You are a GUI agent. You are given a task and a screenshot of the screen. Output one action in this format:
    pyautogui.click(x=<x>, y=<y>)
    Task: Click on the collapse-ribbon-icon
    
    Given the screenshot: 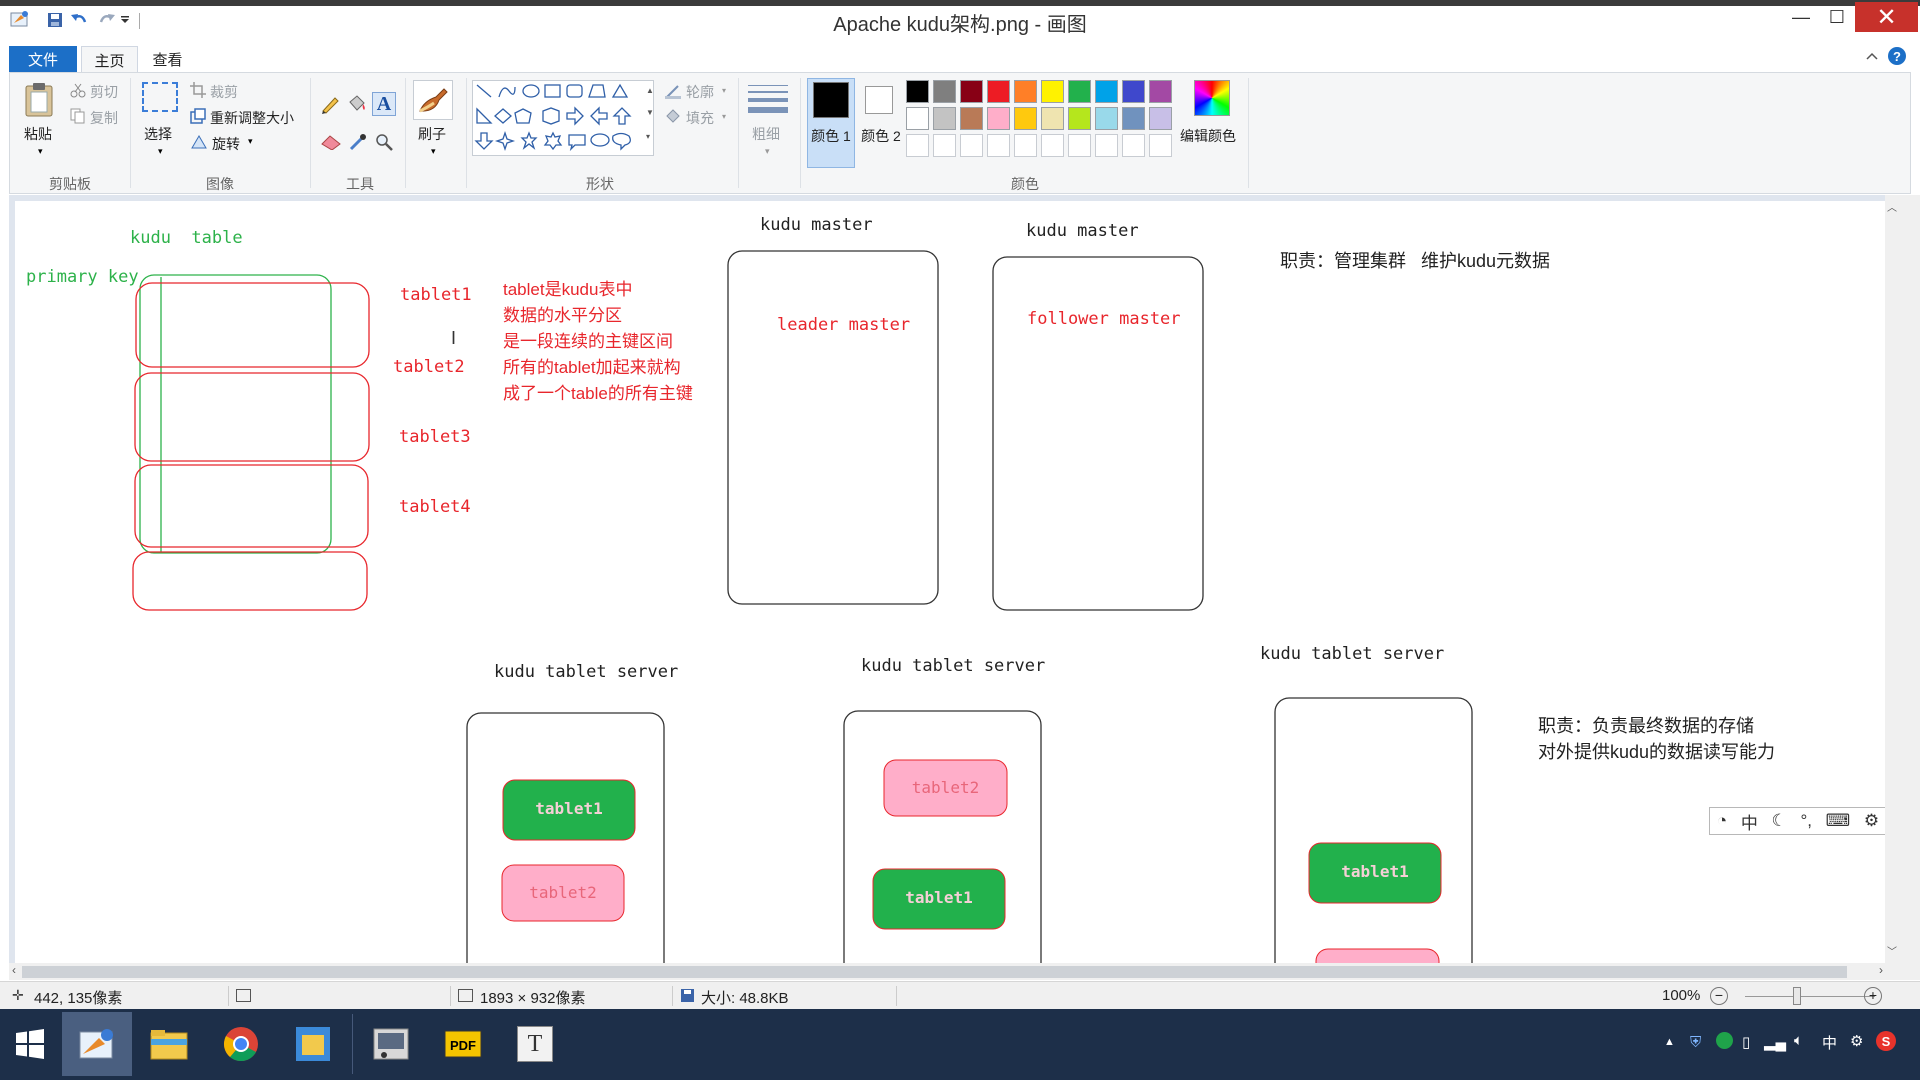 What is the action you would take?
    pyautogui.click(x=1872, y=56)
    